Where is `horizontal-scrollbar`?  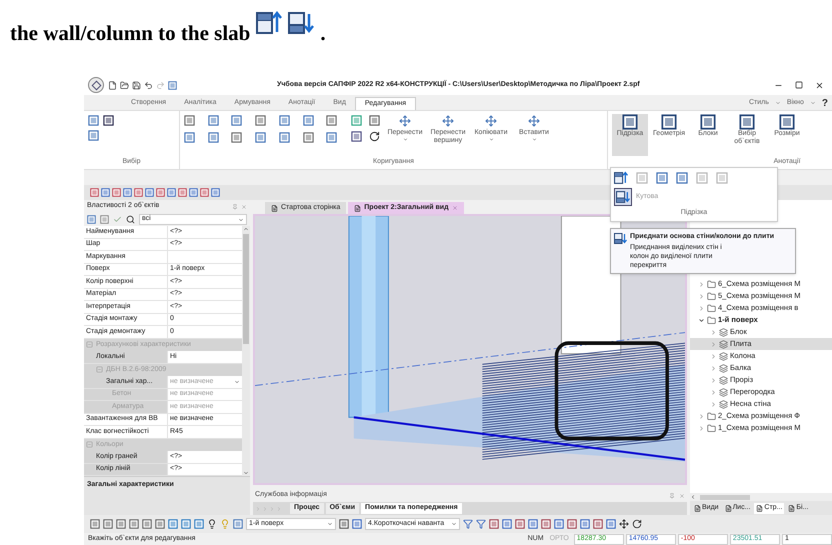 horizontal-scrollbar is located at coordinates (761, 497).